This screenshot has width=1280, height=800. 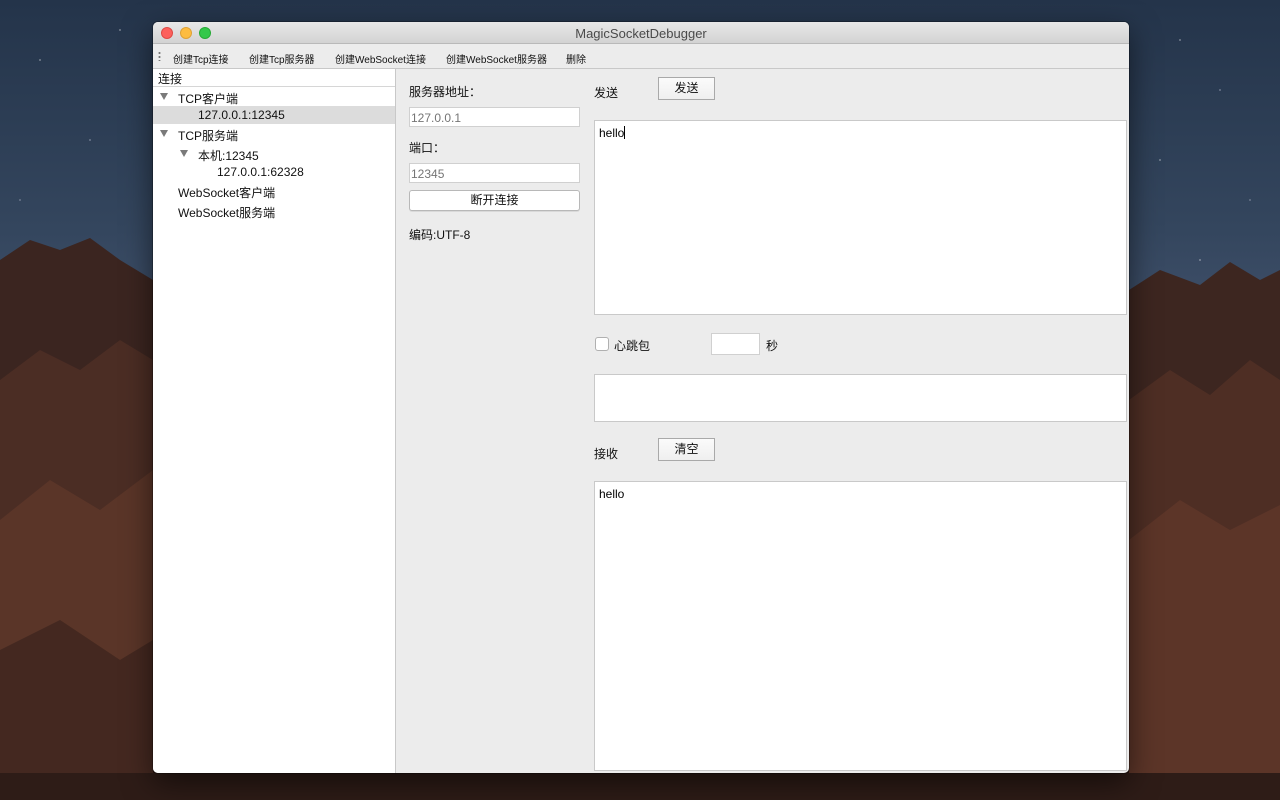 What do you see at coordinates (860, 217) in the screenshot?
I see `send-textarea: hello` at bounding box center [860, 217].